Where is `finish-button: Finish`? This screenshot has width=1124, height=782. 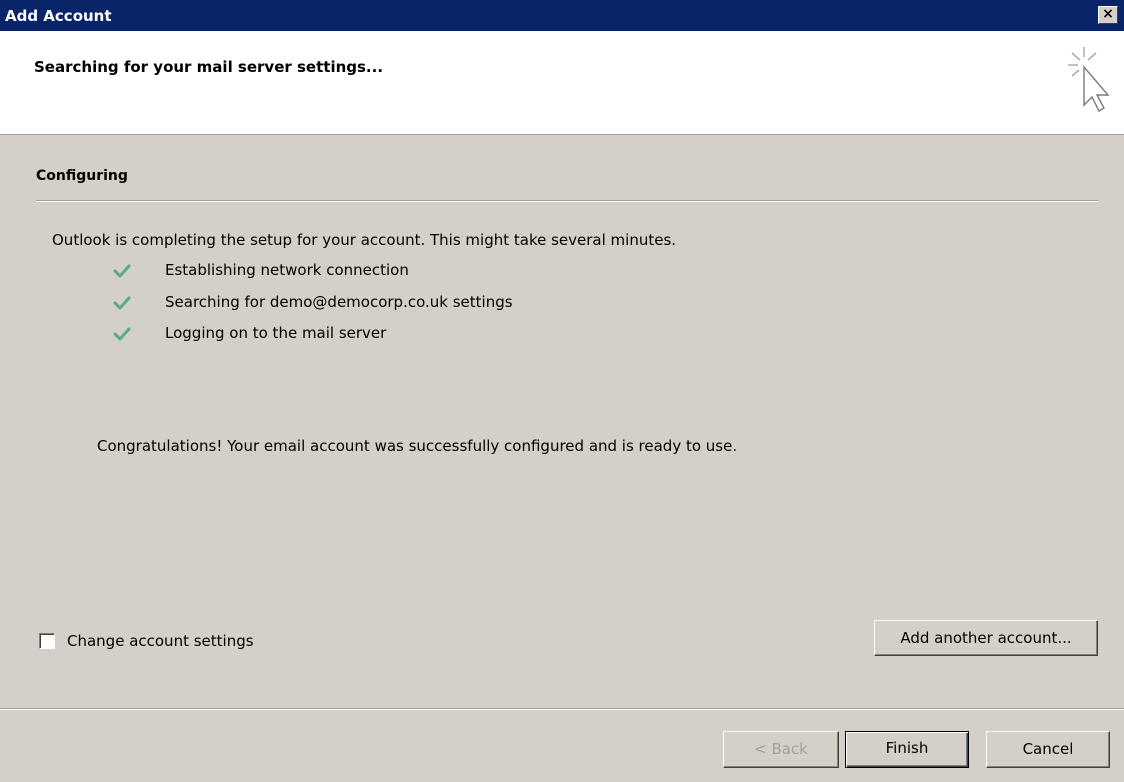 finish-button: Finish is located at coordinates (907, 749).